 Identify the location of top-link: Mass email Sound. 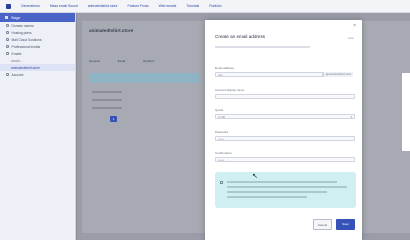
(64, 6).